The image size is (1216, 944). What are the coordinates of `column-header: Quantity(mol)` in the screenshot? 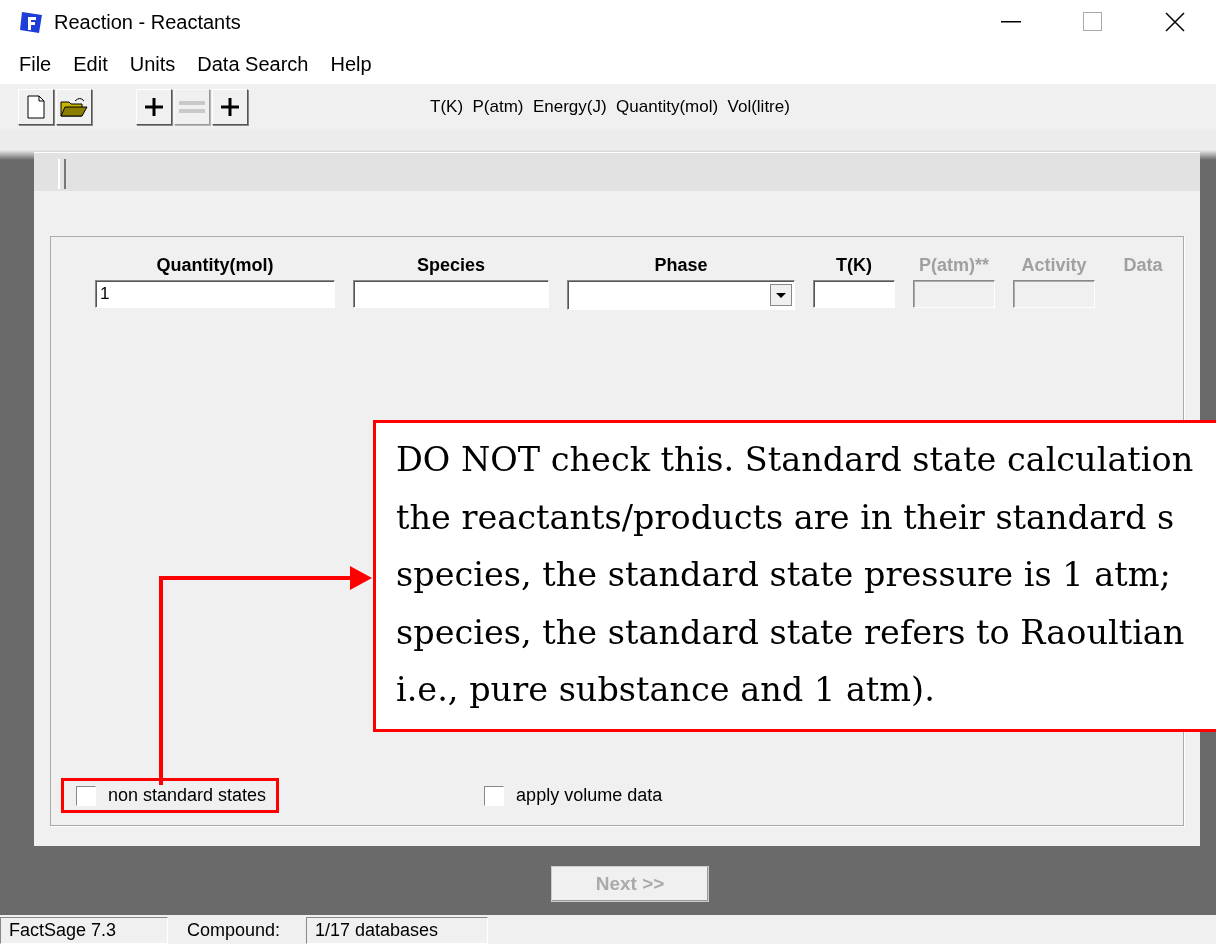 It's located at (215, 265).